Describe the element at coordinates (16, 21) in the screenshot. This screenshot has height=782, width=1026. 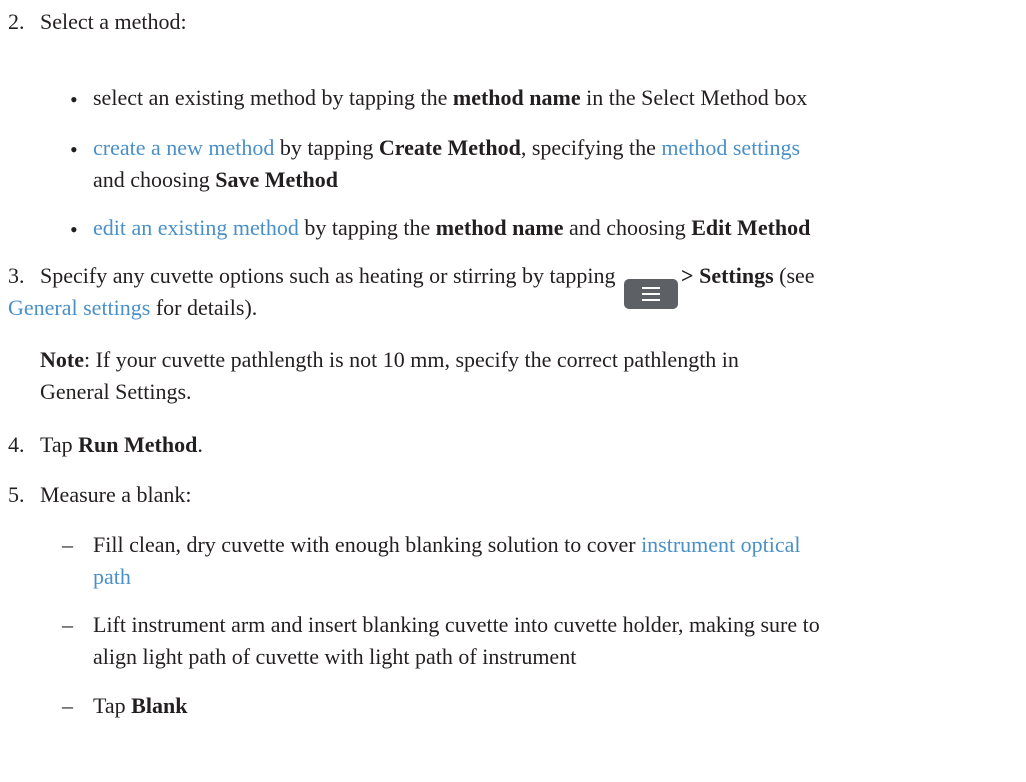
I see `step-number: 2.` at that location.